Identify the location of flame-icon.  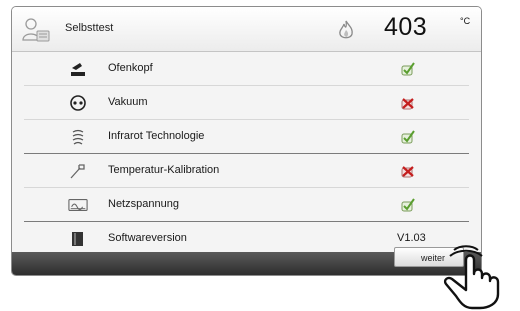
(346, 29).